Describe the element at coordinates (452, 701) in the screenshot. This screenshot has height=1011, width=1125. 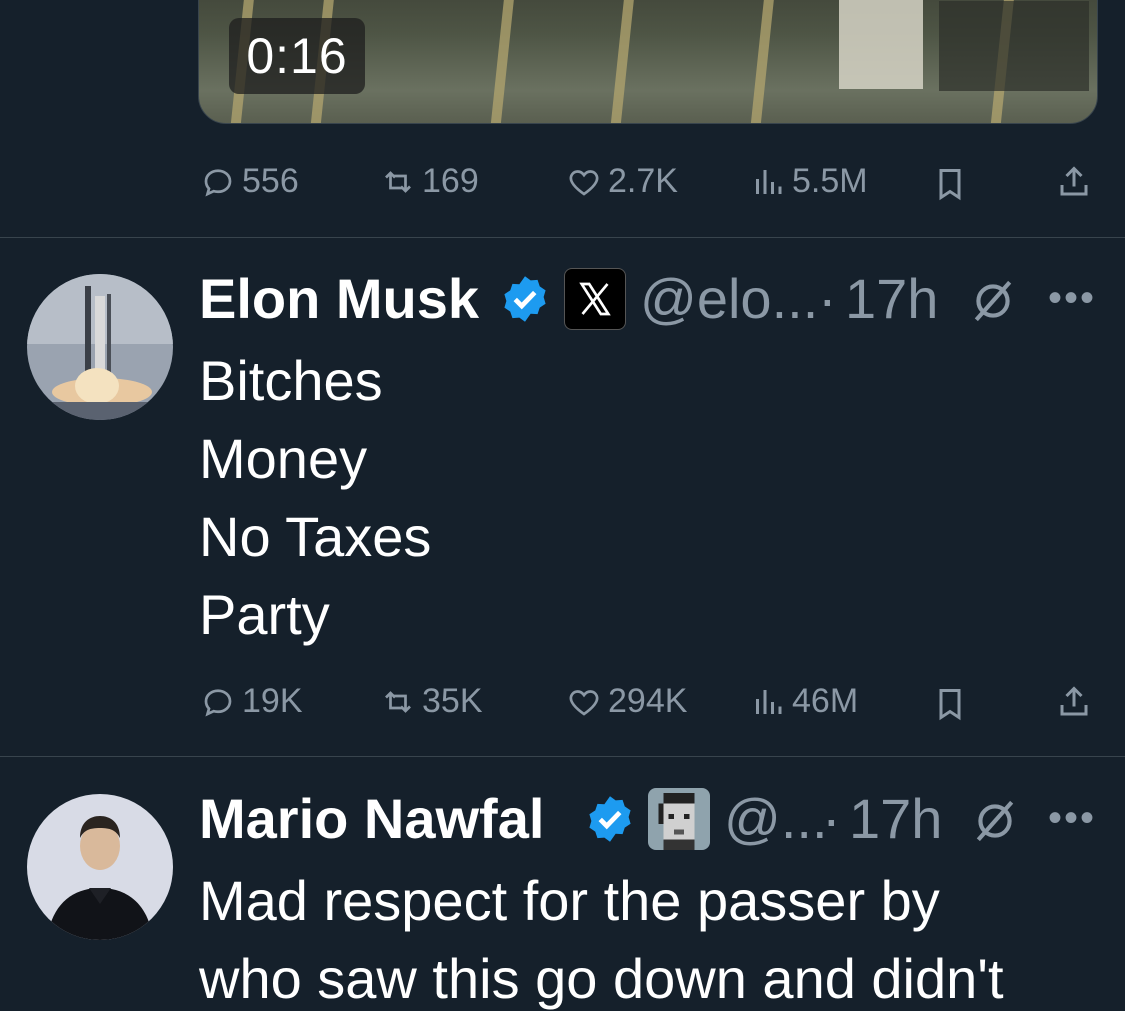
I see `retweet-count: 35K` at that location.